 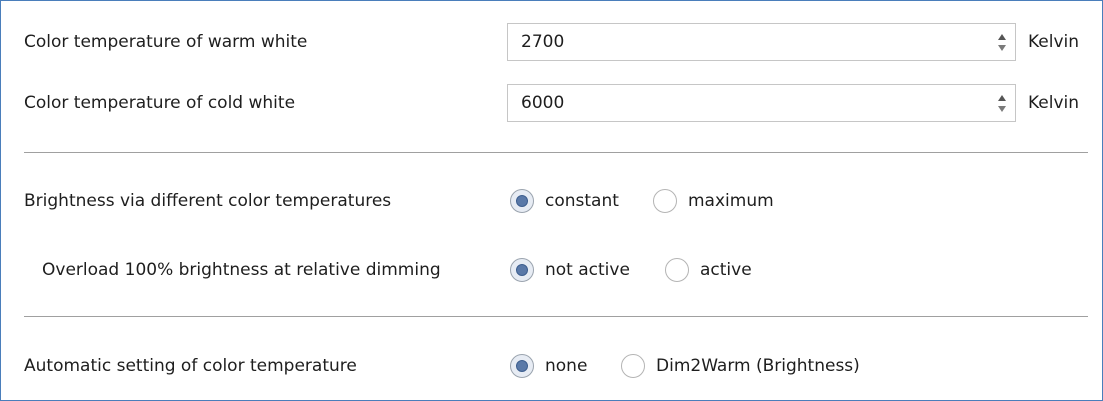 What do you see at coordinates (1054, 103) in the screenshot?
I see `cold-white-unit: Kelvin` at bounding box center [1054, 103].